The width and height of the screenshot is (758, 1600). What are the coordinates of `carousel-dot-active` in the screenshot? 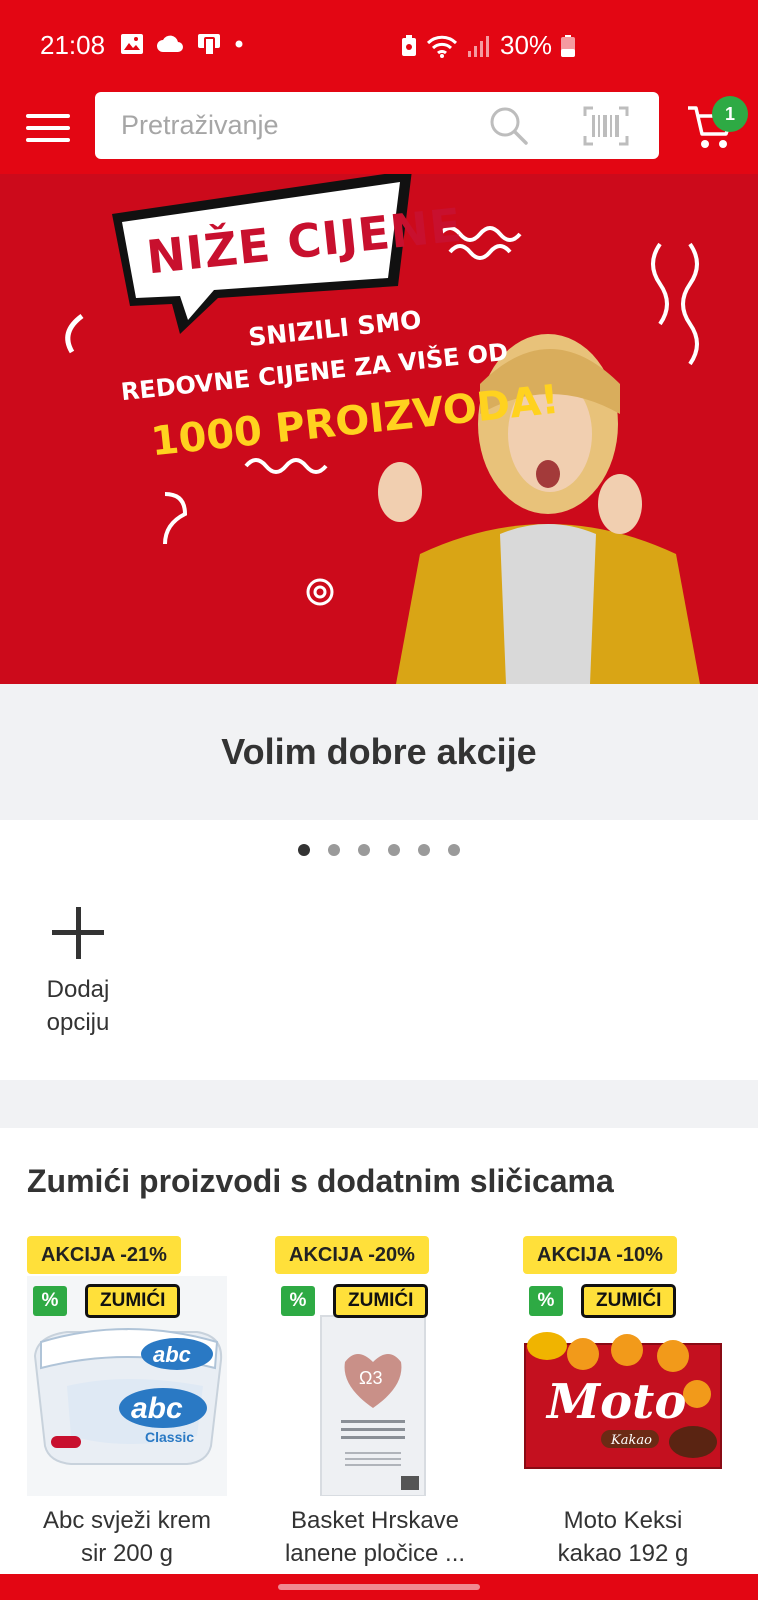 It's located at (304, 850).